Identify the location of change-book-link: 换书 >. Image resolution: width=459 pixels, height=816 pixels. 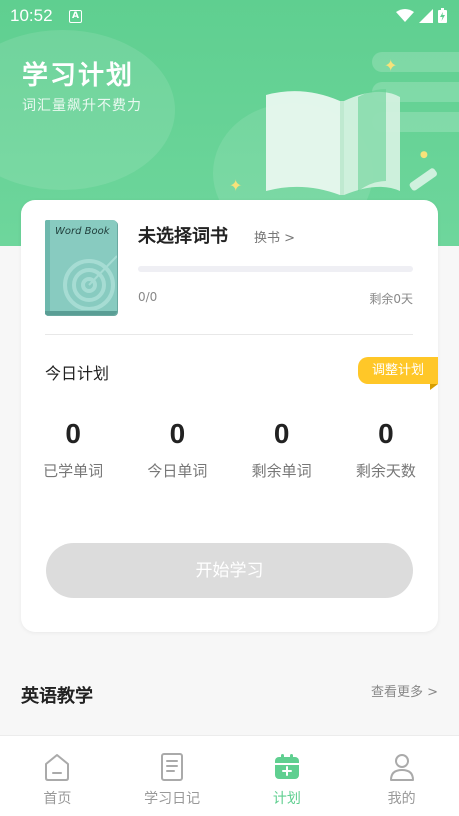
(274, 236).